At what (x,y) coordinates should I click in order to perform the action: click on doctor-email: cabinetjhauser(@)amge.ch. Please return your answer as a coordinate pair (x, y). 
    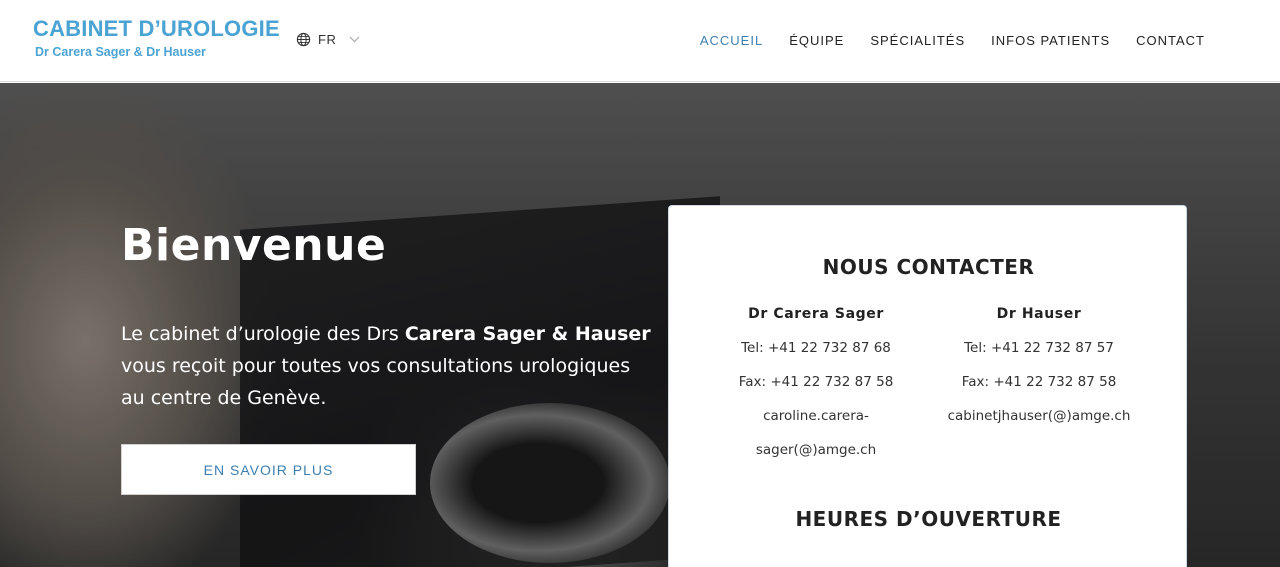
    Looking at the image, I should click on (1039, 416).